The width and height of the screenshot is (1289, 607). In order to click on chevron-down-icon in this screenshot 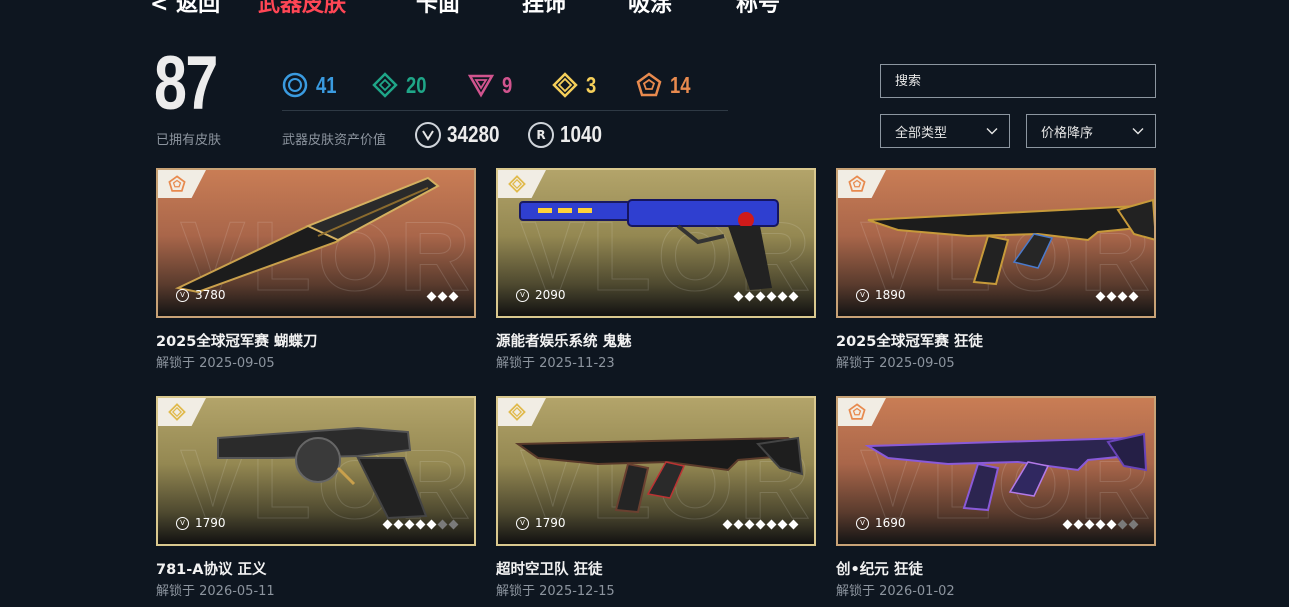, I will do `click(1138, 131)`.